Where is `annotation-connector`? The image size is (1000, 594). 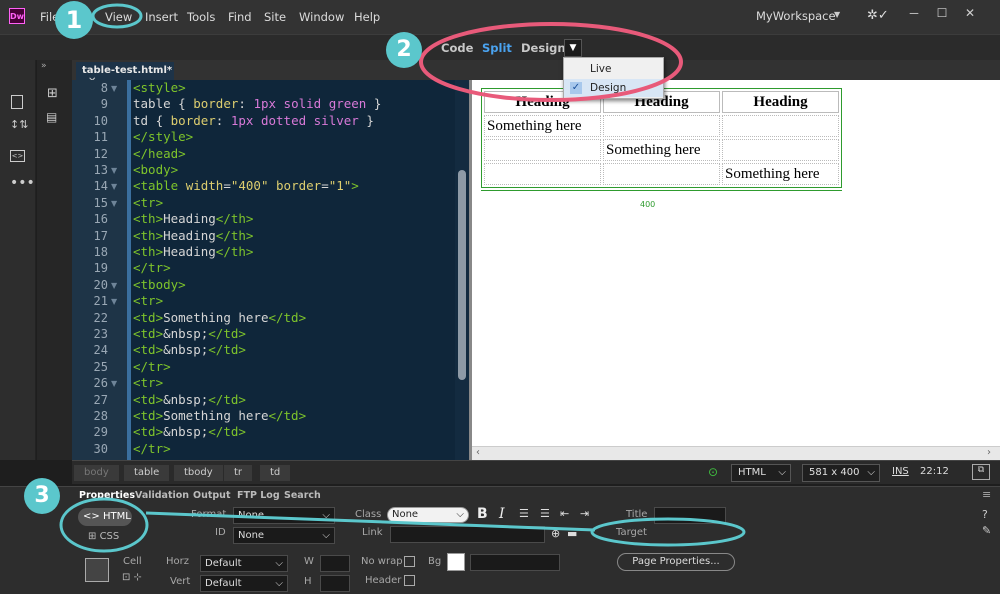 annotation-connector is located at coordinates (370, 521).